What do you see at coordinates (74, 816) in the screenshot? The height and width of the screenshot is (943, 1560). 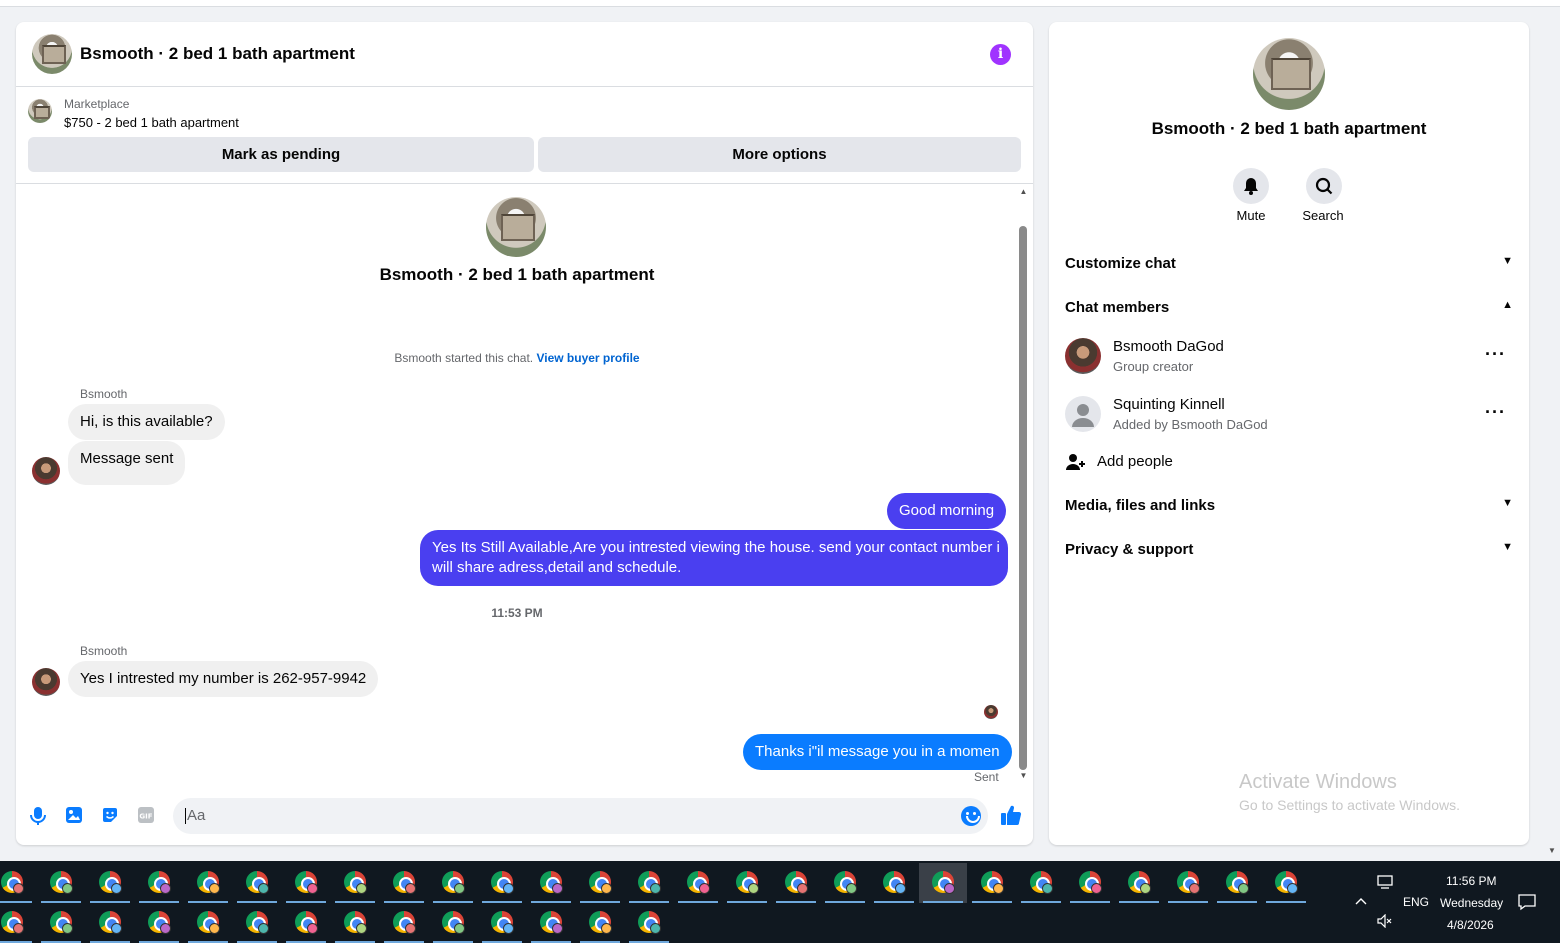 I see `photo-icon` at bounding box center [74, 816].